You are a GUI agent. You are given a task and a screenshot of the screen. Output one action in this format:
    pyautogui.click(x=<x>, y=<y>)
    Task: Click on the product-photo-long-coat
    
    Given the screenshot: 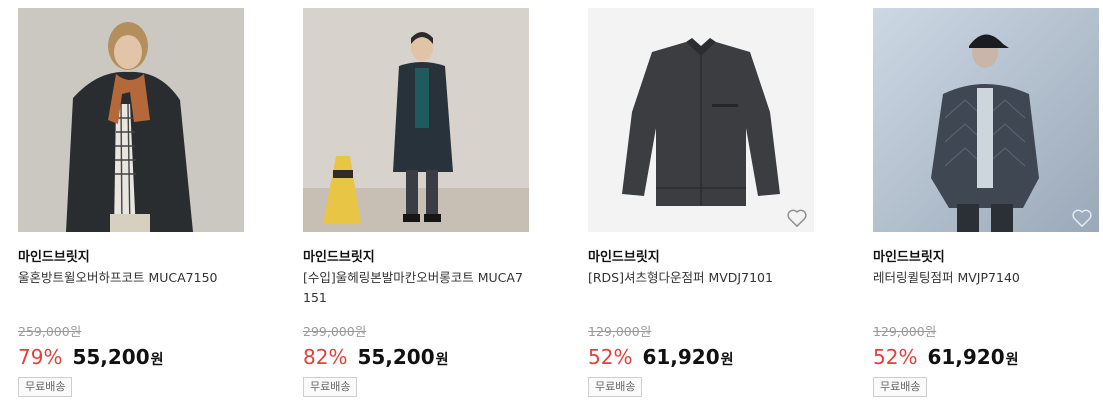 What is the action you would take?
    pyautogui.click(x=416, y=120)
    